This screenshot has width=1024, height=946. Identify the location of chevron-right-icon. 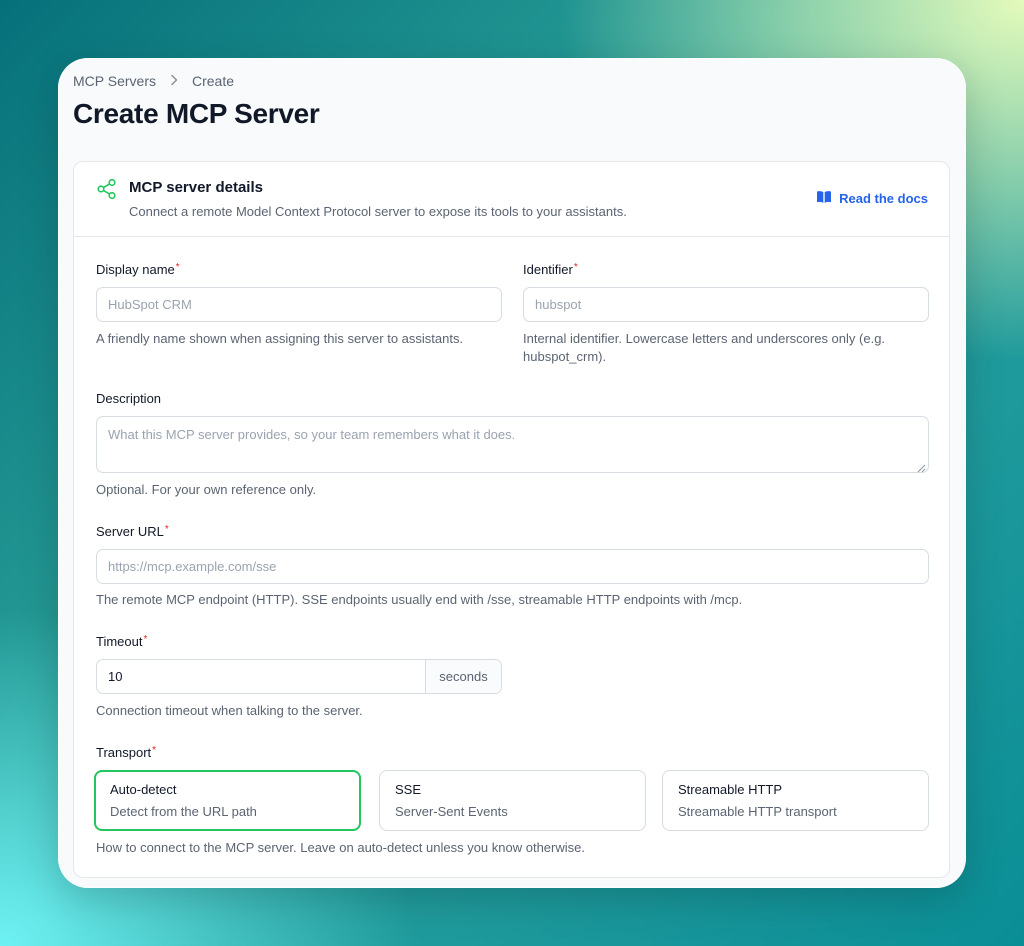
(174, 81).